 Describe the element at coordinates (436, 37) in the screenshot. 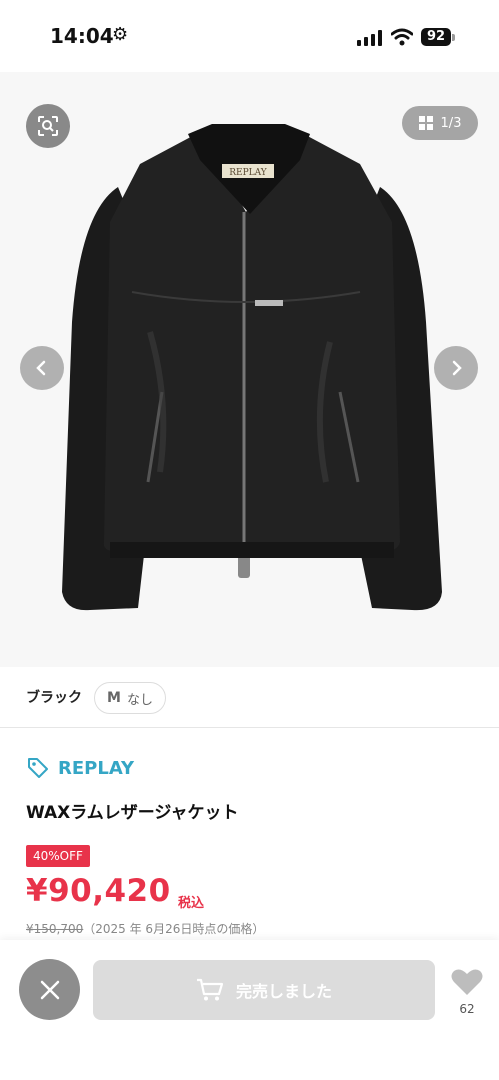

I see `battery-indicator: 92` at that location.